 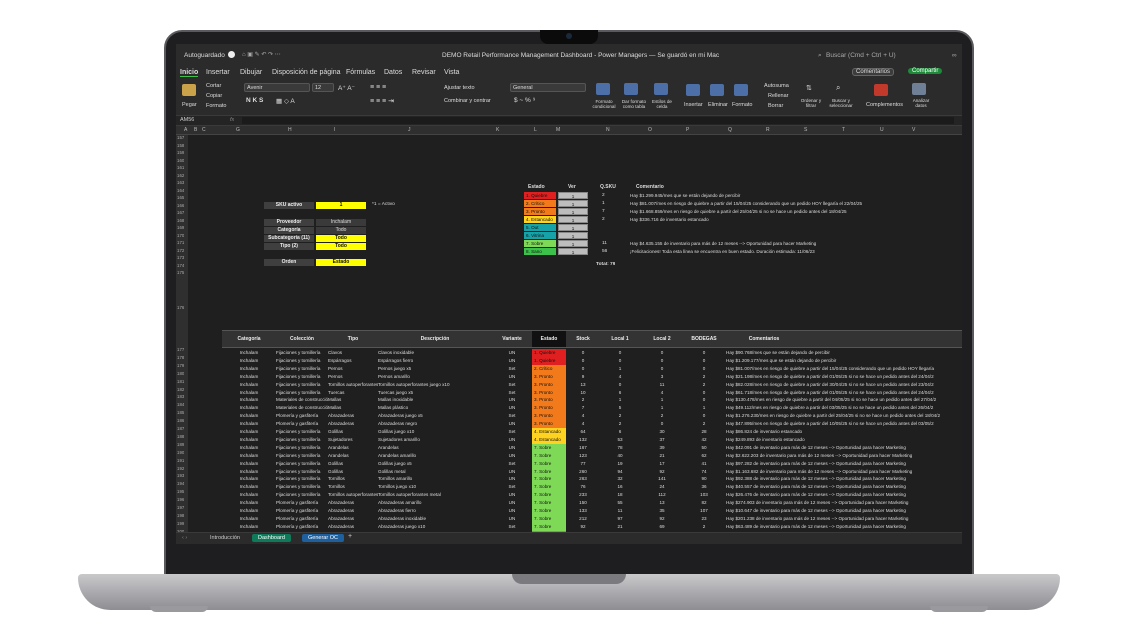 I want to click on row-number: 175, so click(x=180, y=272).